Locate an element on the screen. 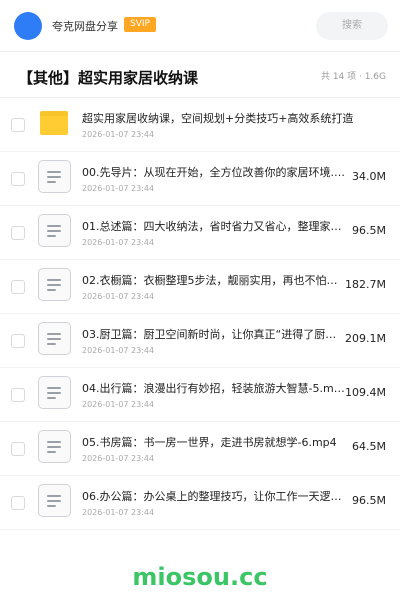 This screenshot has width=400, height=600. folder-icon is located at coordinates (54, 123).